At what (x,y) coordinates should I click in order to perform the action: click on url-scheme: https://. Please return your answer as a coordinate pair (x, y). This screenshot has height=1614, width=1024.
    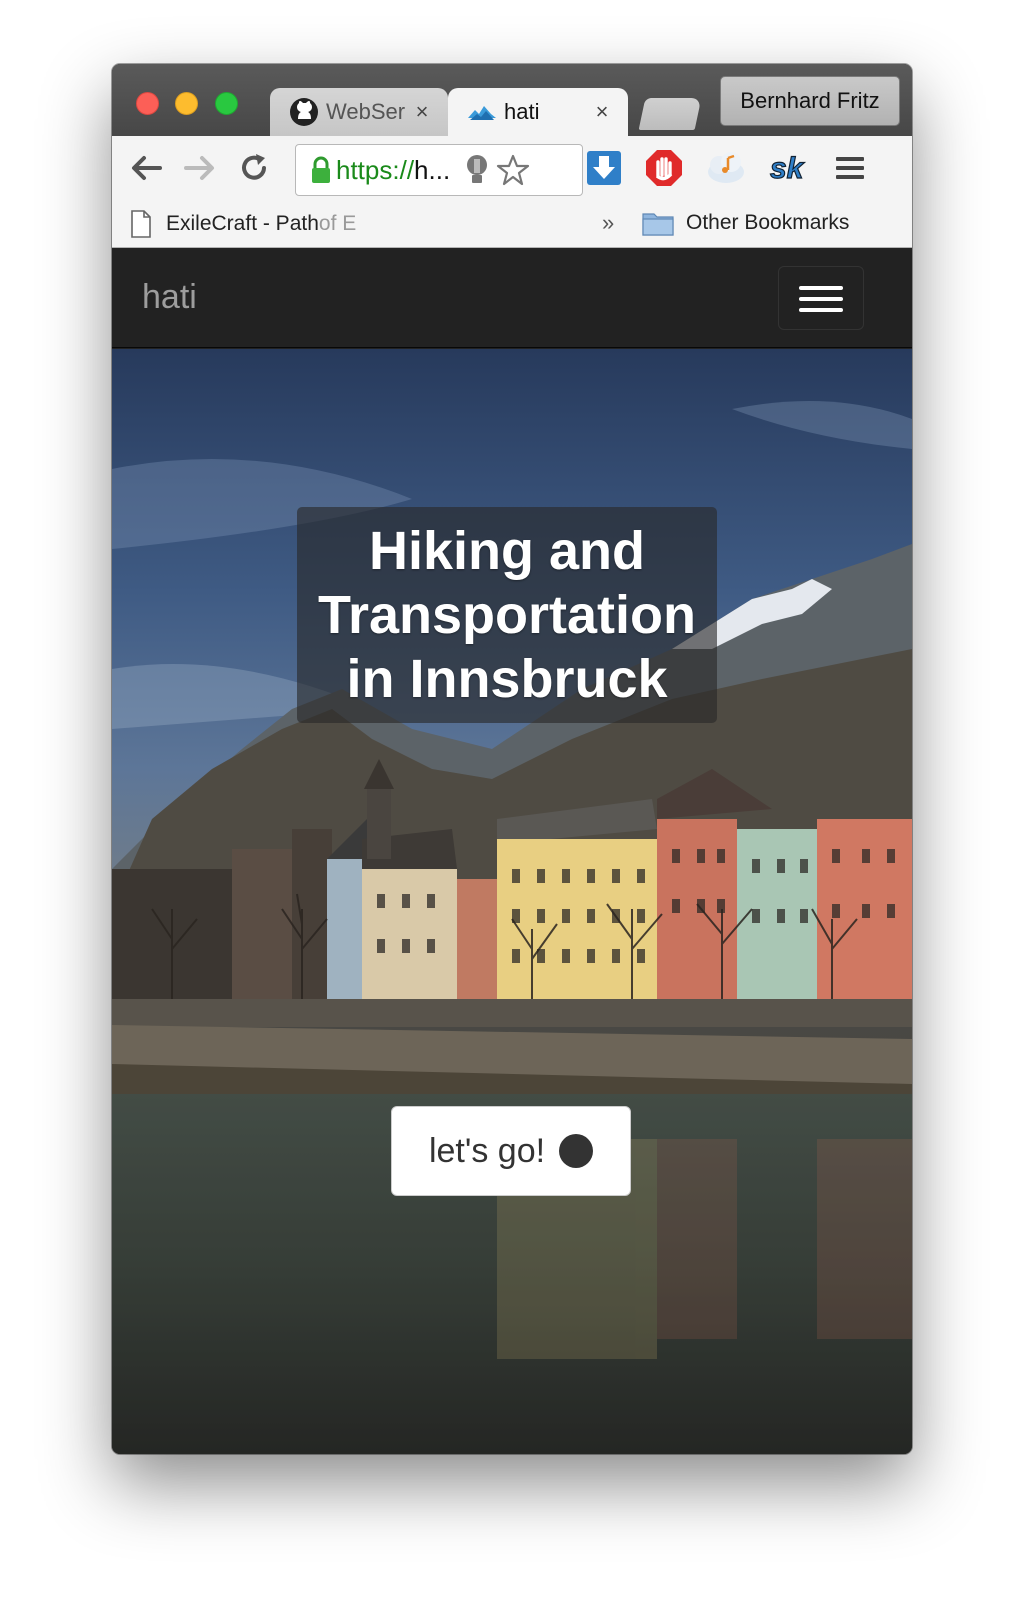
    Looking at the image, I should click on (375, 169).